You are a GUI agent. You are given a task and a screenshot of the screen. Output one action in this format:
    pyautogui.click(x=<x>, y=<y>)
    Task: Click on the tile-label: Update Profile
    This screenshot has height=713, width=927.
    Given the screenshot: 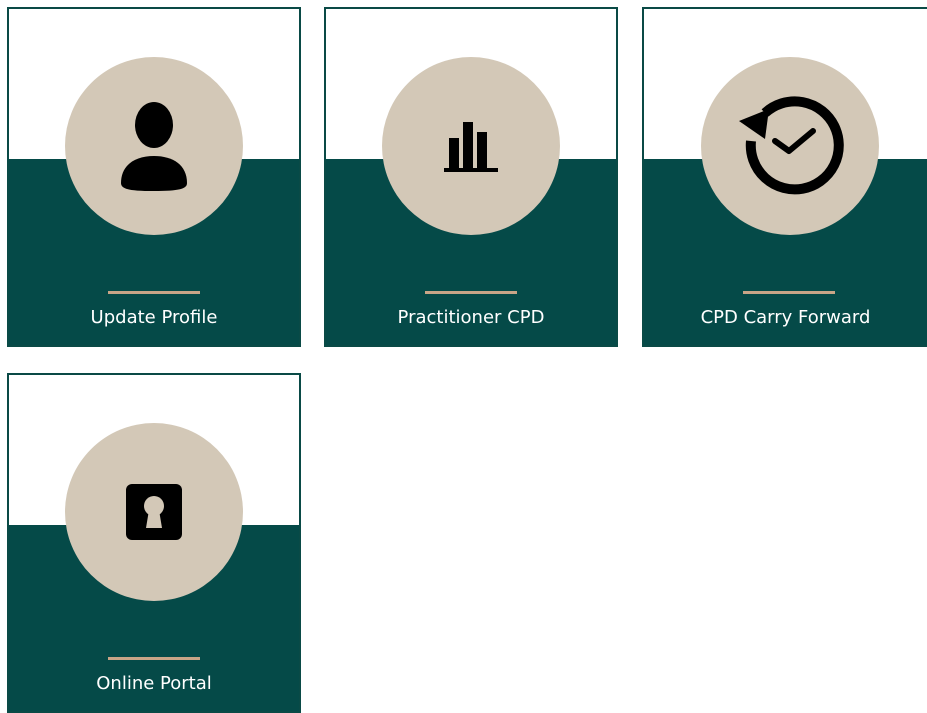 What is the action you would take?
    pyautogui.click(x=154, y=317)
    